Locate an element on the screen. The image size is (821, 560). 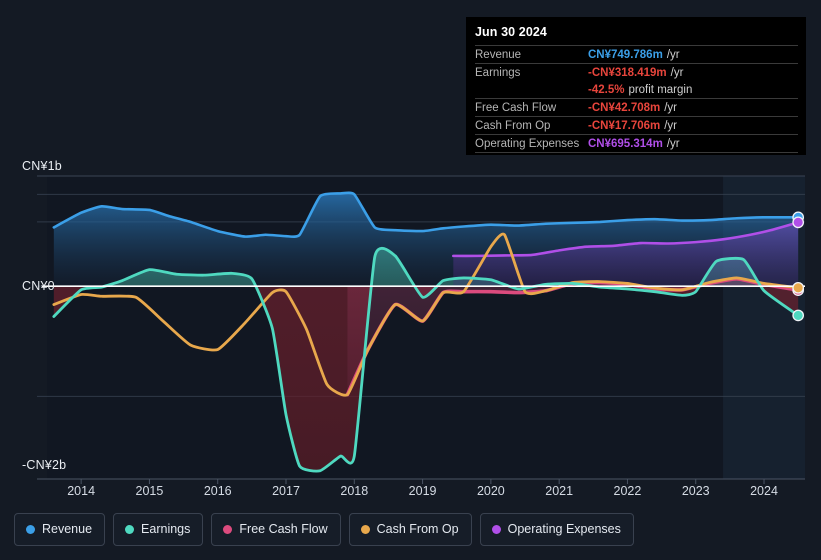
tooltip-row-revenue: Revenue CN¥749.786m/yr is located at coordinates (636, 54).